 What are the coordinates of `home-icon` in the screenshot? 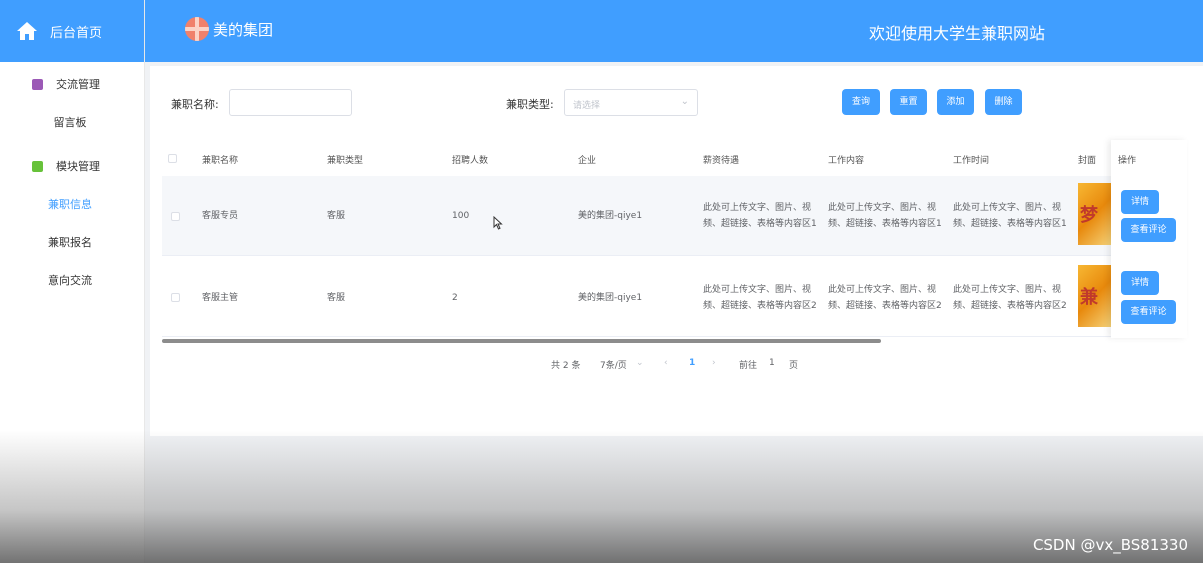 It's located at (27, 31).